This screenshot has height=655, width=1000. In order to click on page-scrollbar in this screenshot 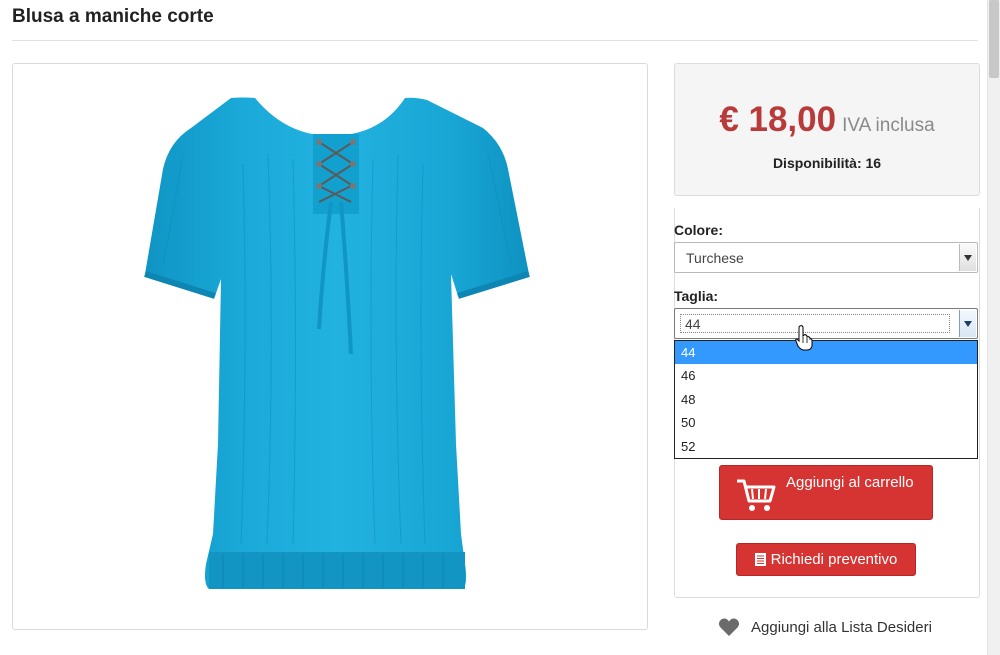, I will do `click(993, 327)`.